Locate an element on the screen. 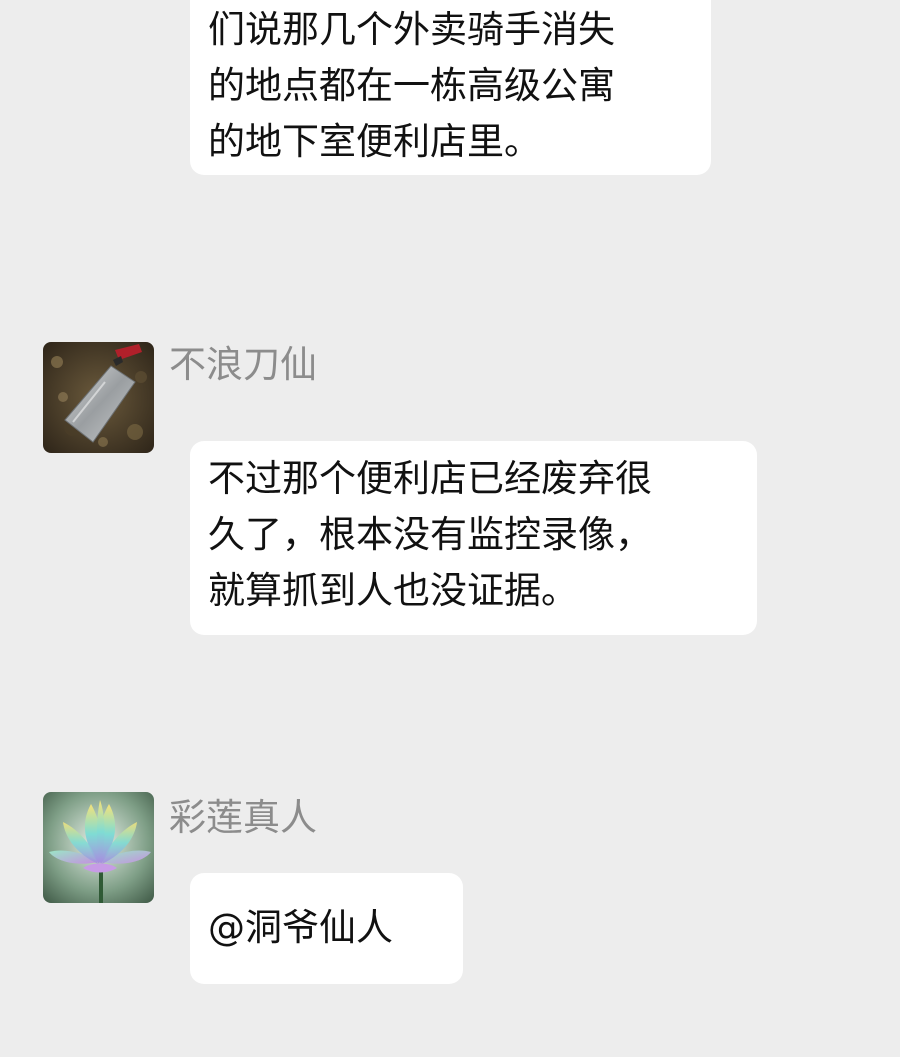 This screenshot has width=900, height=1057. message-bubble: 们说那几个外卖骑手消失 的地点都在一栋高级公寓 的地下室便利店里。 is located at coordinates (450, 87).